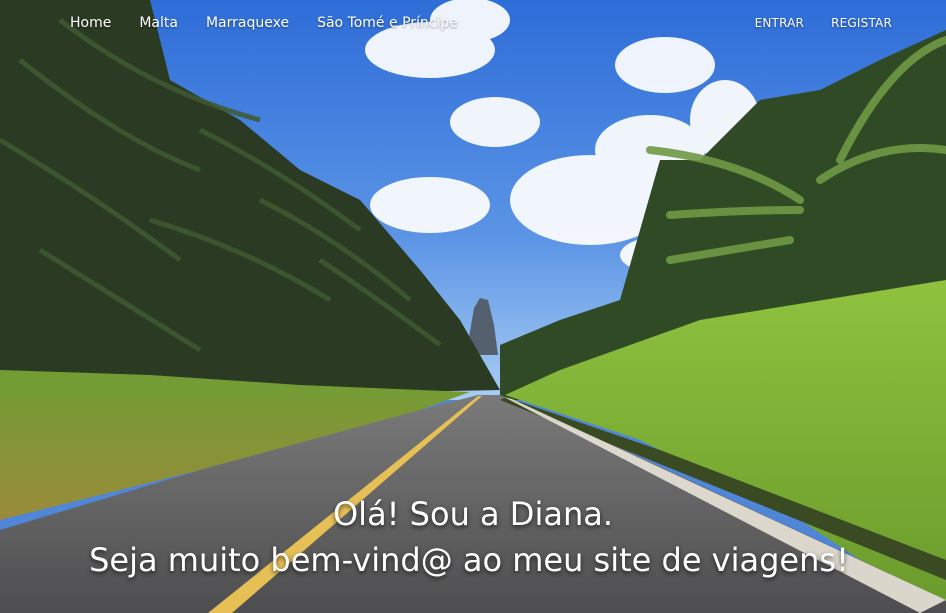  Describe the element at coordinates (158, 23) in the screenshot. I see `nav-link-malta: Malta` at that location.